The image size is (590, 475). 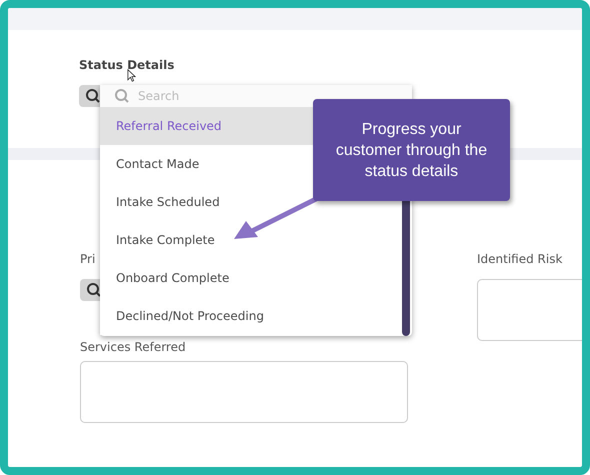 What do you see at coordinates (88, 259) in the screenshot?
I see `field-label: Pri` at bounding box center [88, 259].